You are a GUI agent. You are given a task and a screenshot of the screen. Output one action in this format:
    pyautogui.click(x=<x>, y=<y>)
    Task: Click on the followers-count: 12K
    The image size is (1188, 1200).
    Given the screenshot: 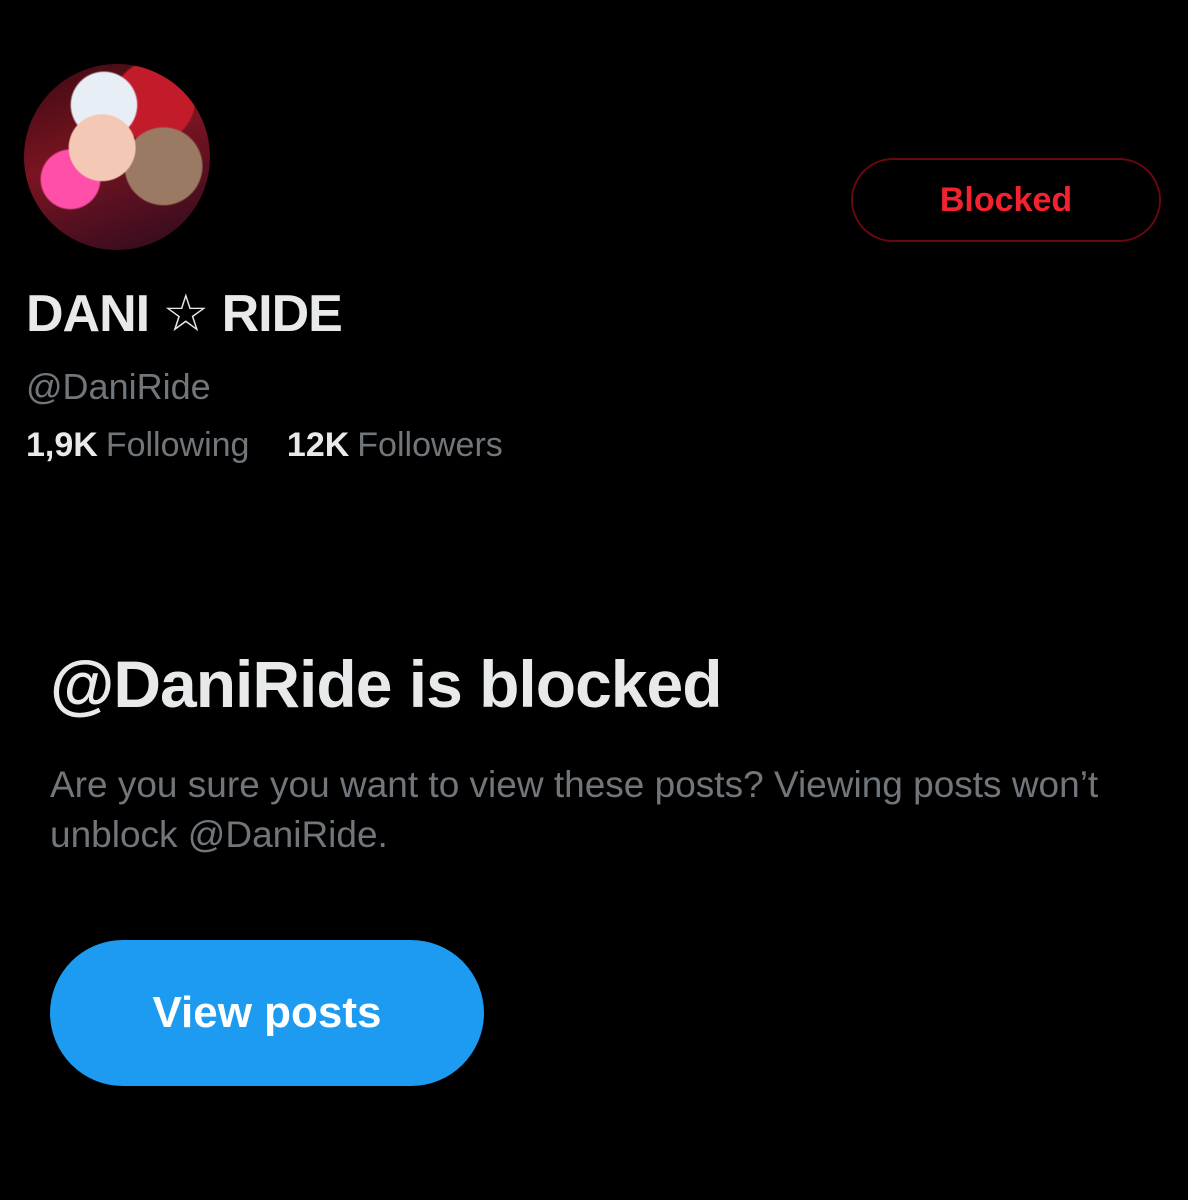 What is the action you would take?
    pyautogui.click(x=318, y=445)
    